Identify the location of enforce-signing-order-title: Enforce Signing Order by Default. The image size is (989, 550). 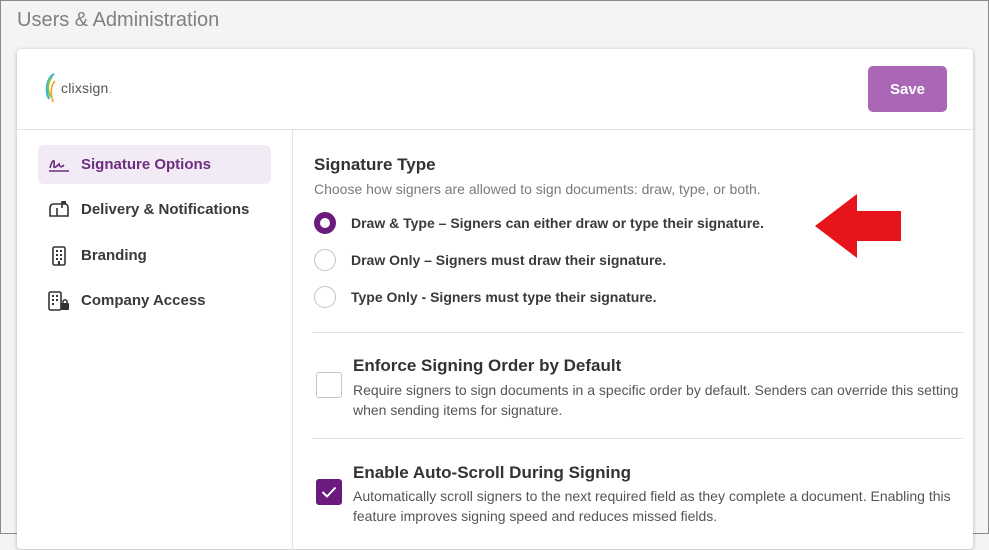
(487, 365).